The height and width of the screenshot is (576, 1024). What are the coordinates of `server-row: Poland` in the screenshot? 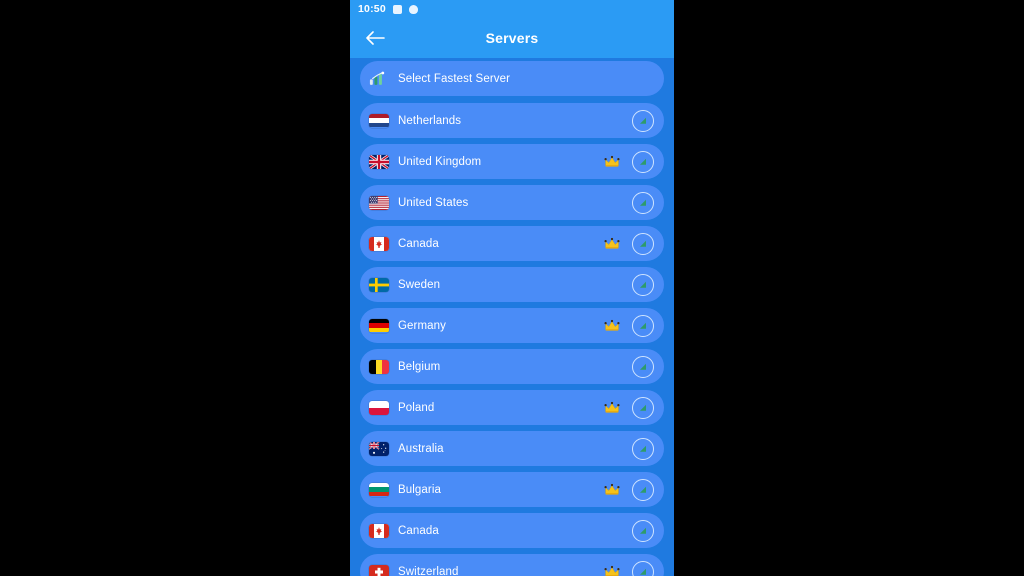 It's located at (512, 407).